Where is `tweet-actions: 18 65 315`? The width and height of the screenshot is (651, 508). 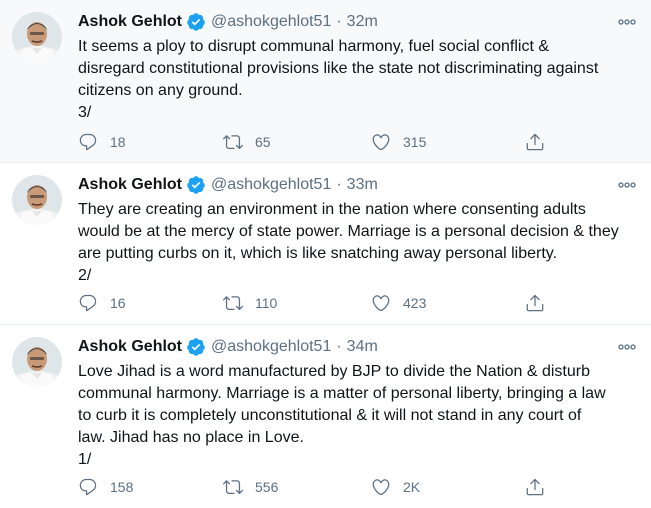
tweet-actions: 18 65 315 is located at coordinates (313, 142).